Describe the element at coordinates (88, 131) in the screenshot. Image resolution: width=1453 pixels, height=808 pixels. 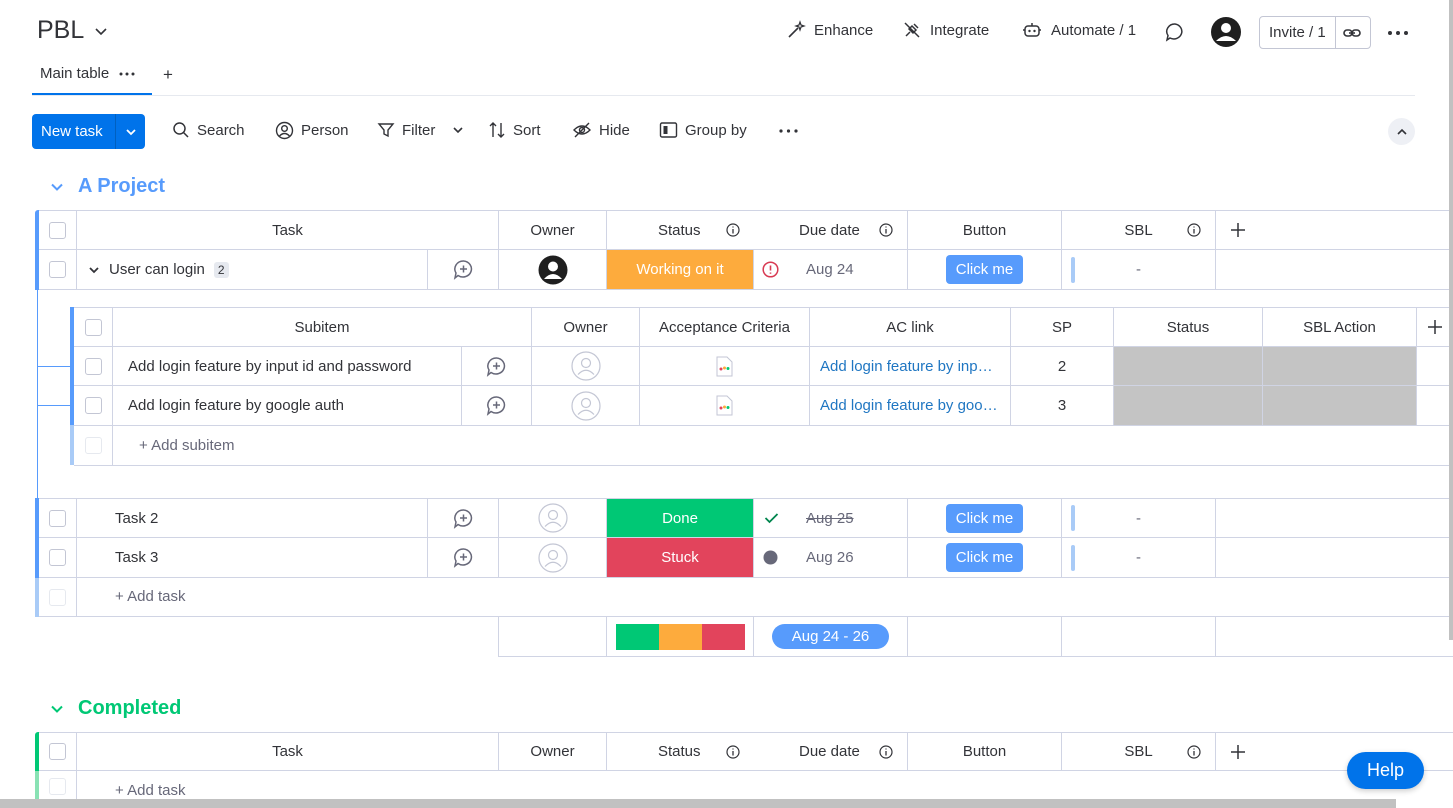
I see `new-task-button: New task` at that location.